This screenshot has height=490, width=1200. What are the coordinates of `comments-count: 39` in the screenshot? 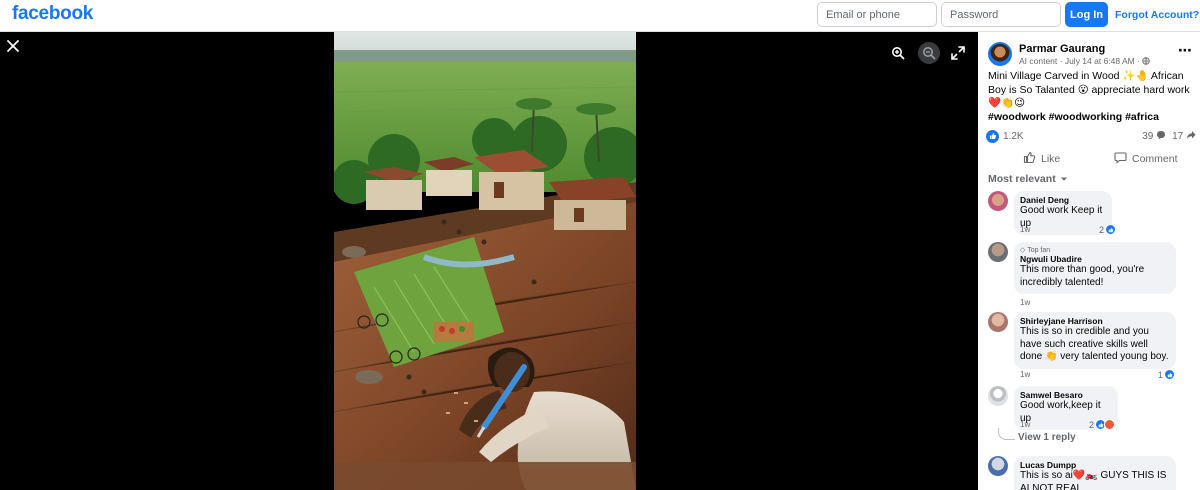 It's located at (1148, 136).